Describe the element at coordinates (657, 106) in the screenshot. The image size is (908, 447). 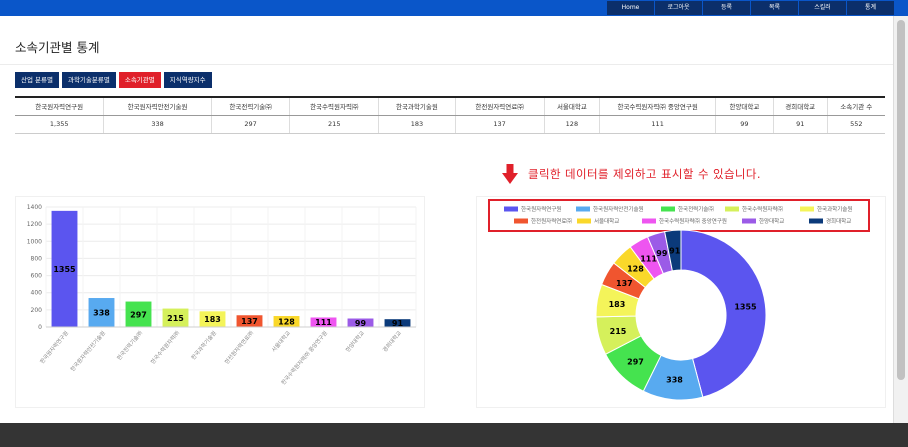
I see `table-header: 한국수력원자력㈜ 중앙연구원` at that location.